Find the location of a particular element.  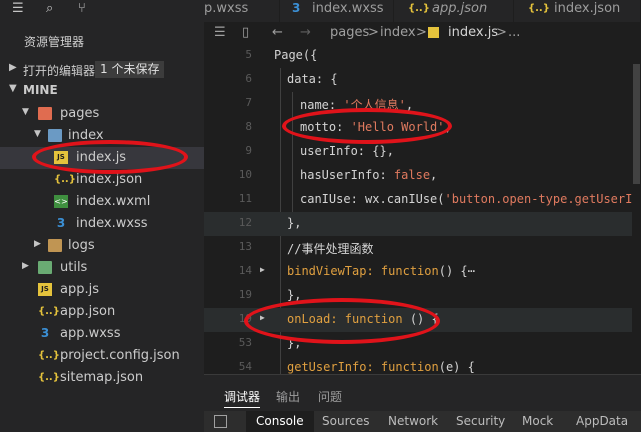

tab-console: Console is located at coordinates (280, 421).